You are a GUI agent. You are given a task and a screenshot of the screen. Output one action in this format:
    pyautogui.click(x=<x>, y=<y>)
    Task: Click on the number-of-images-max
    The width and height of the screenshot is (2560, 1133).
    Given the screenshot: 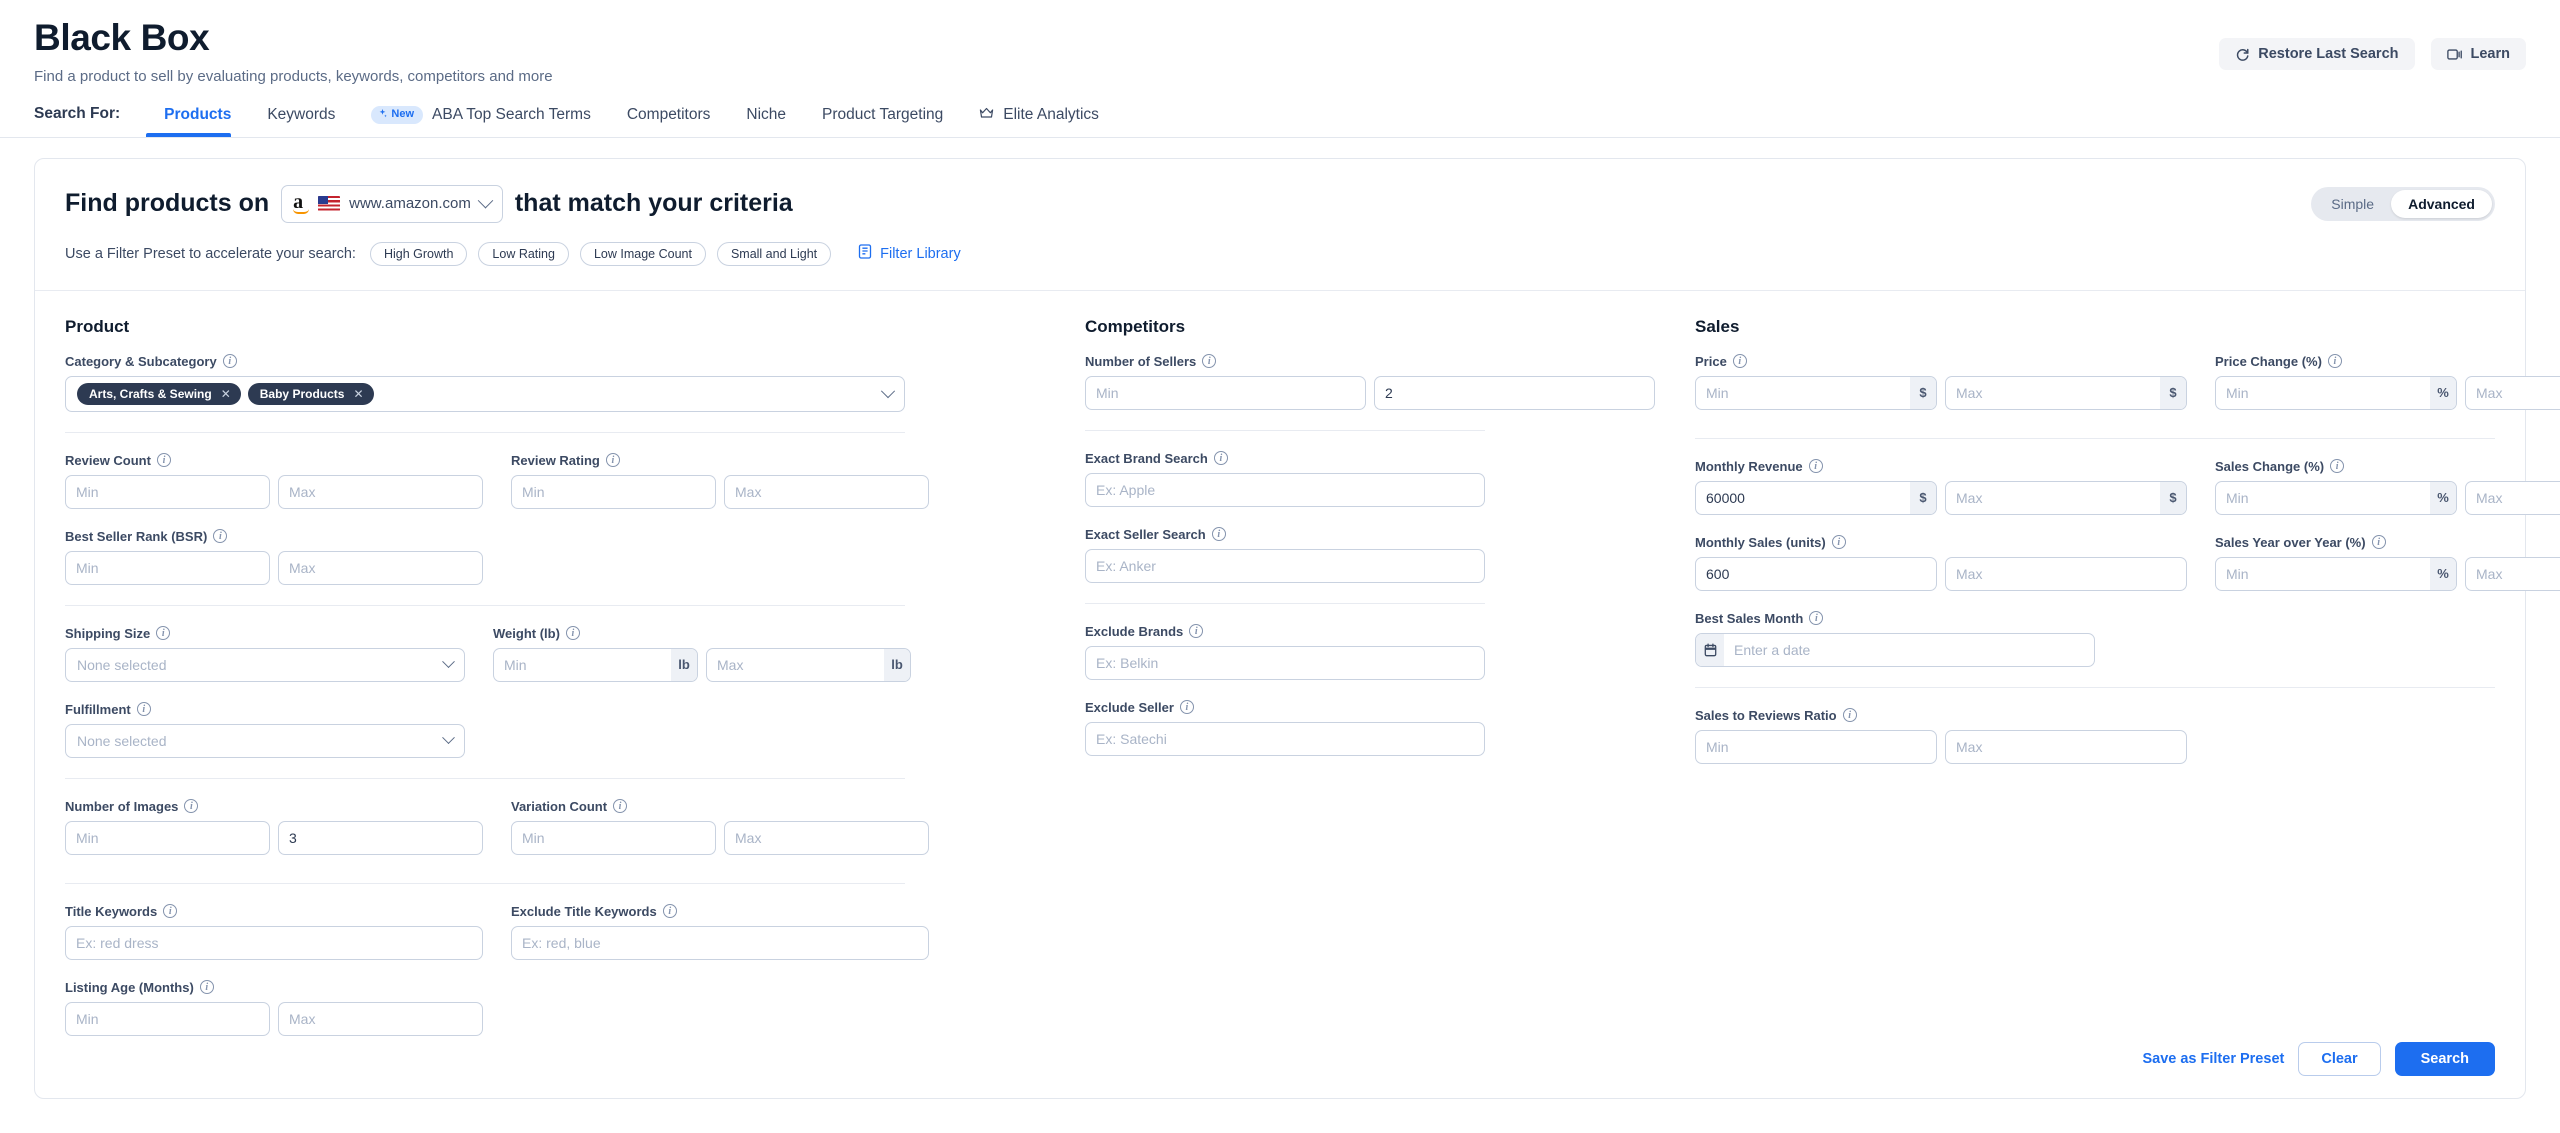 What is the action you would take?
    pyautogui.click(x=380, y=837)
    